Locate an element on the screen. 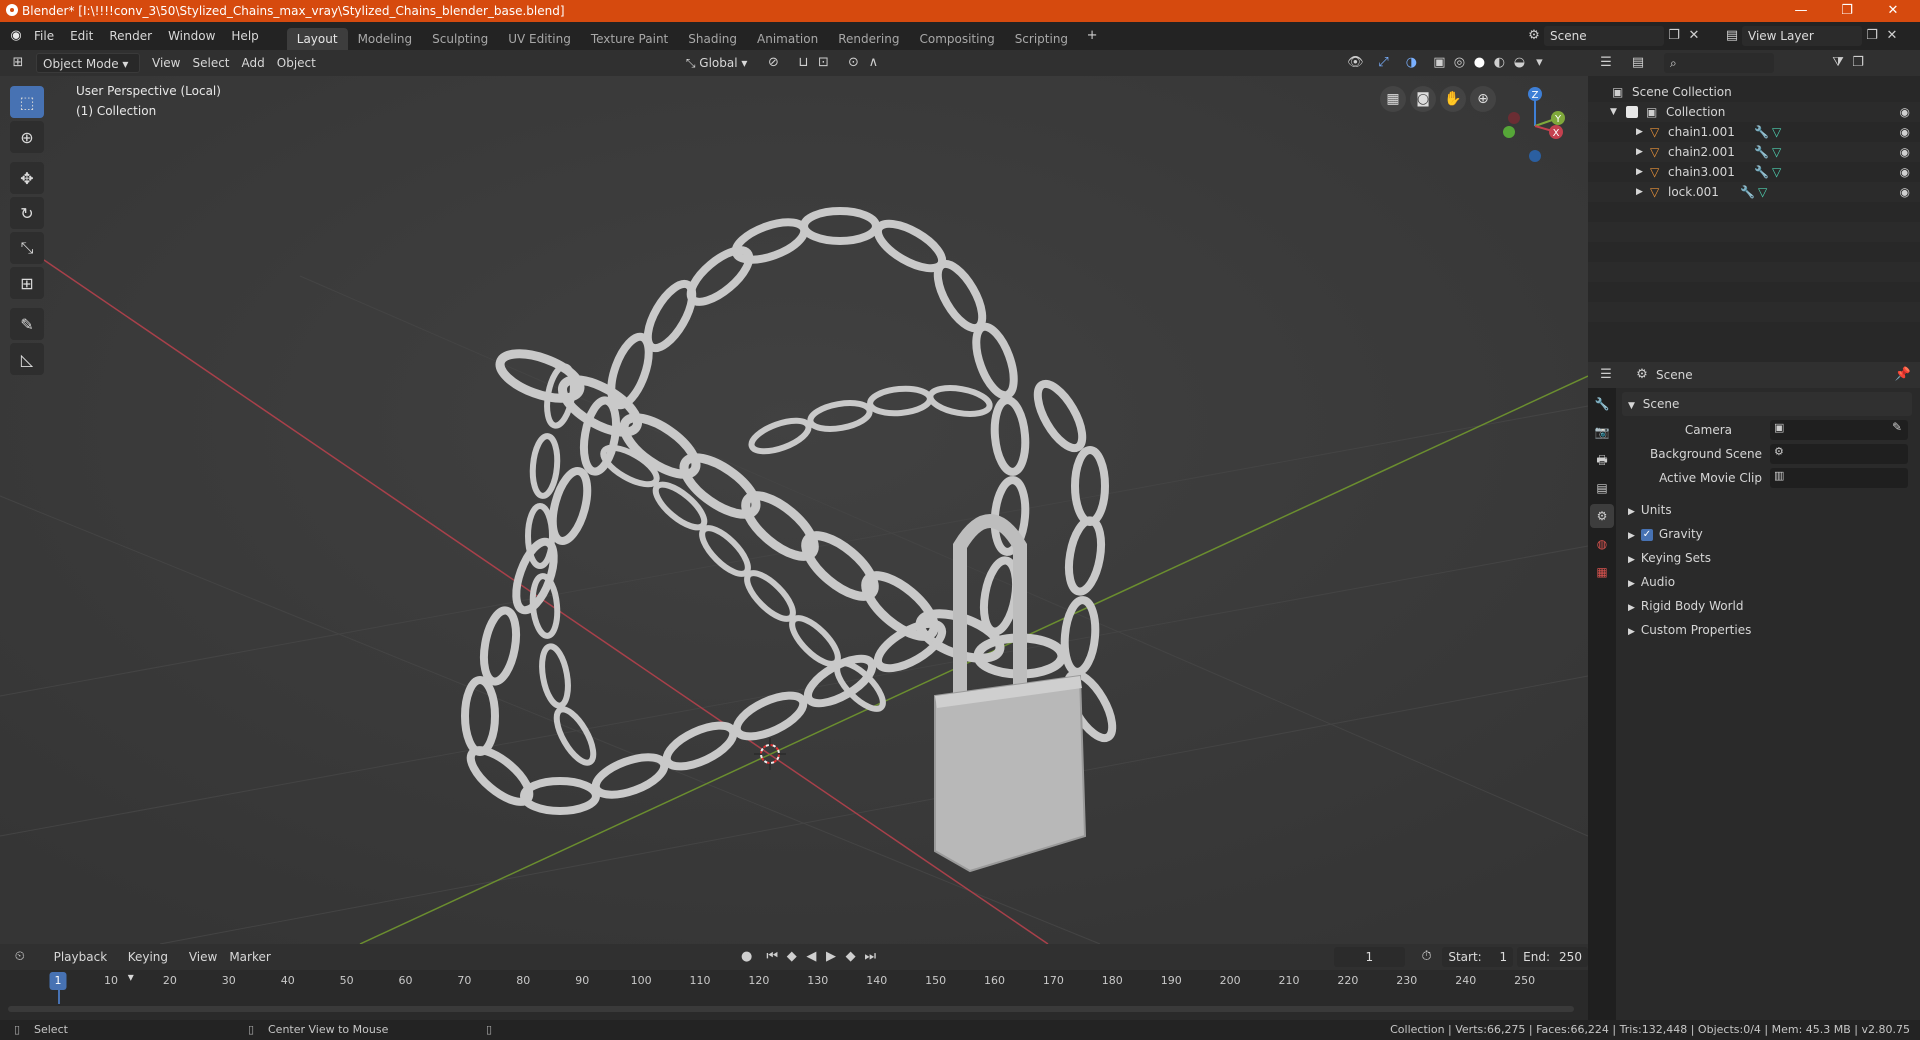 This screenshot has width=1920, height=1040. minimize-button: — is located at coordinates (1801, 11).